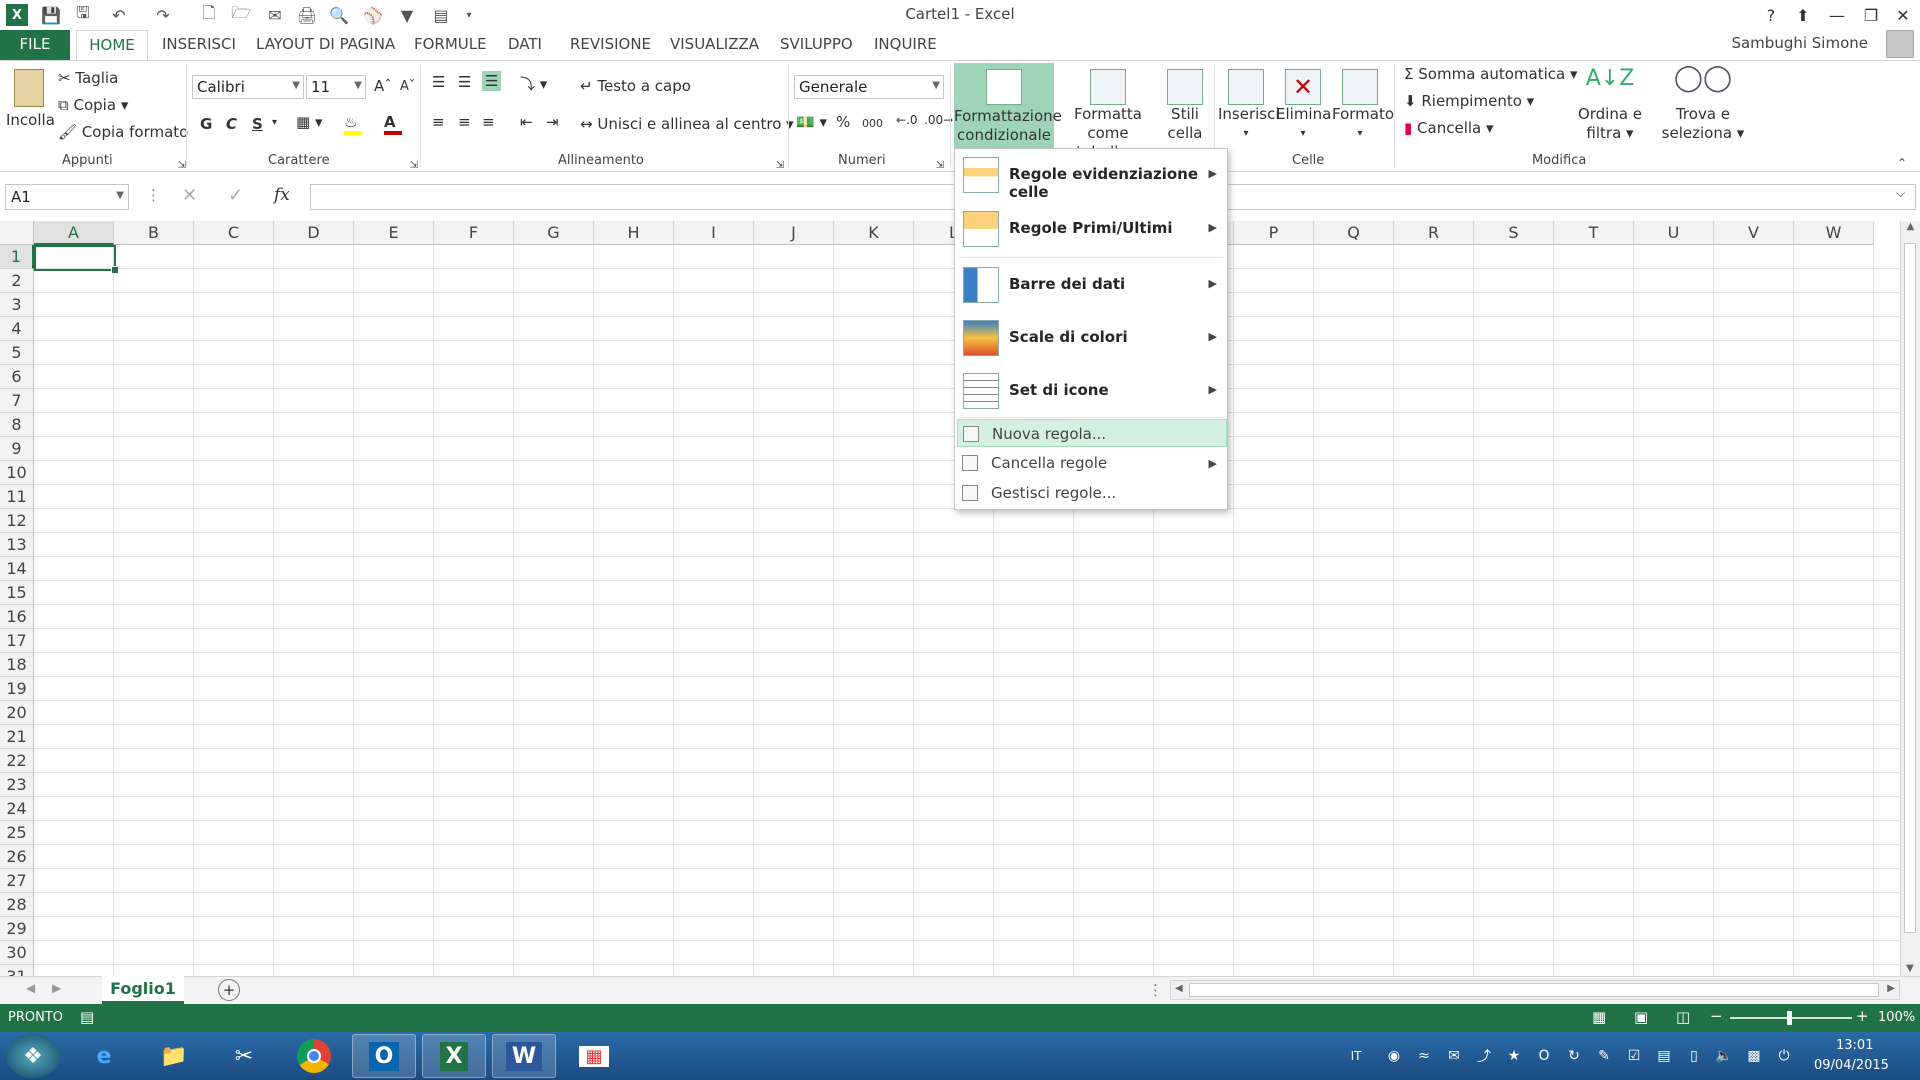 The width and height of the screenshot is (1920, 1080). I want to click on tab-inquire: INQUIRE, so click(905, 45).